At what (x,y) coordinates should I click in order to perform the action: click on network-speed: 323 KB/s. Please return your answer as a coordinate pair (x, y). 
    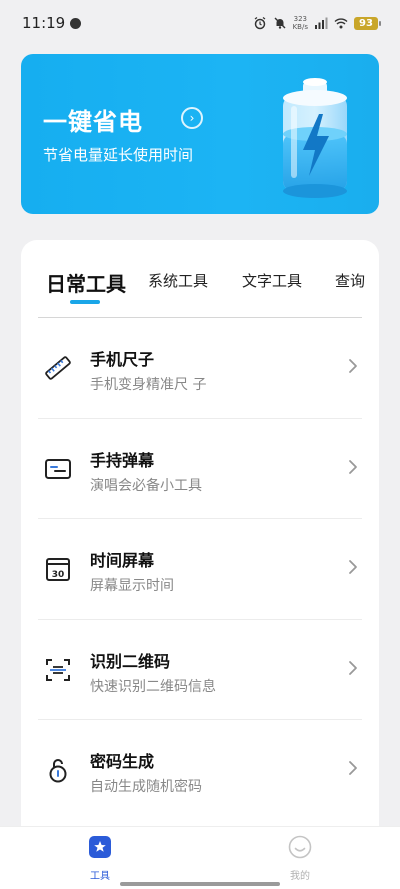
    Looking at the image, I should click on (300, 23).